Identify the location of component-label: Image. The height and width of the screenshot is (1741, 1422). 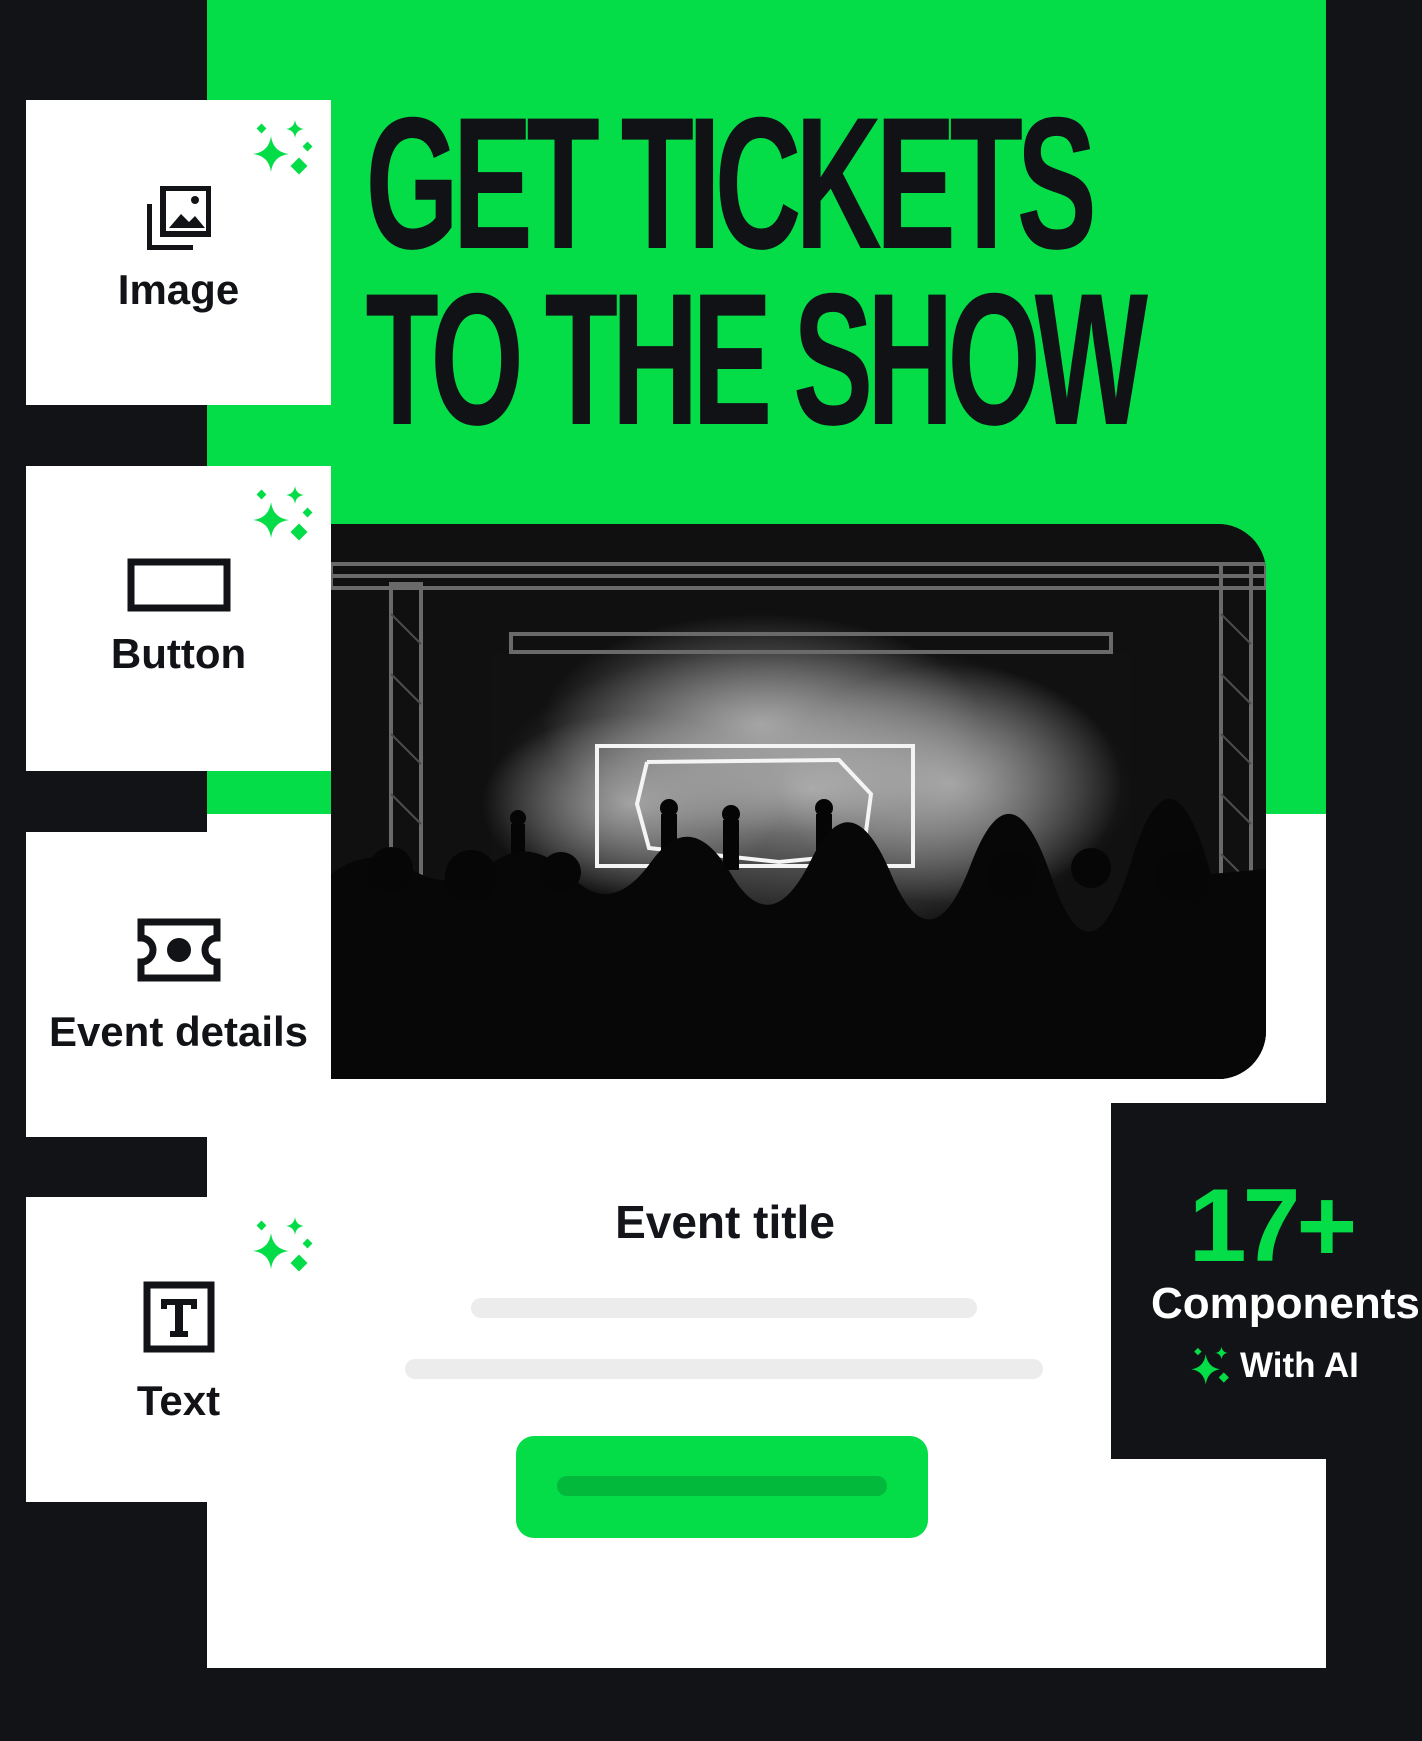
(178, 289).